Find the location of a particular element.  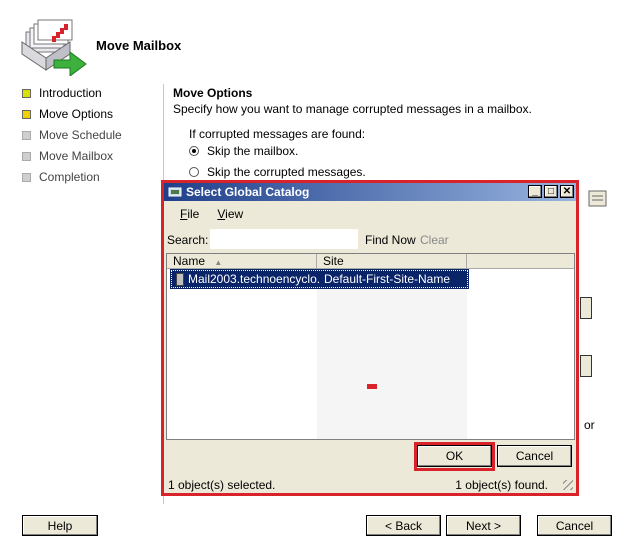

step-move-options: Move Options is located at coordinates (67, 114).